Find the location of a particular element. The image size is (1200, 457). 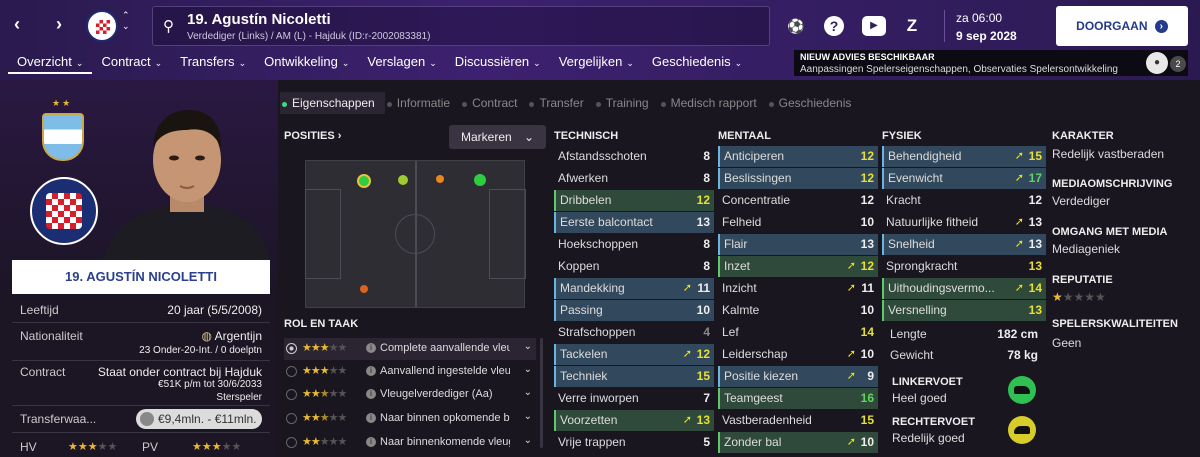

attribute-row: Leiderschap ➚ 10 is located at coordinates (798, 354).